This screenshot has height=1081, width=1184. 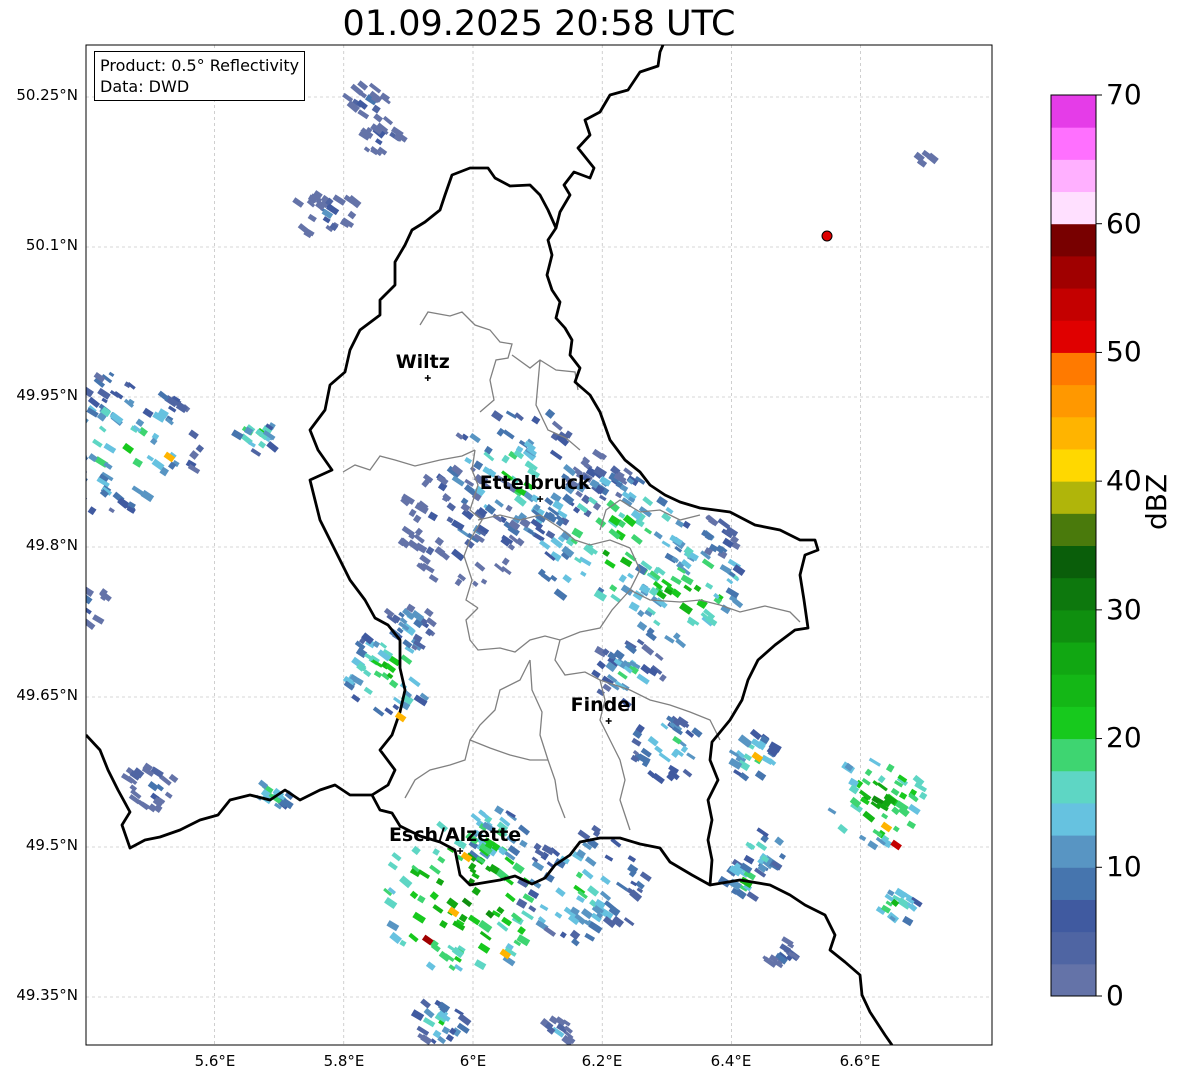 What do you see at coordinates (827, 236) in the screenshot?
I see `radar-site-marker` at bounding box center [827, 236].